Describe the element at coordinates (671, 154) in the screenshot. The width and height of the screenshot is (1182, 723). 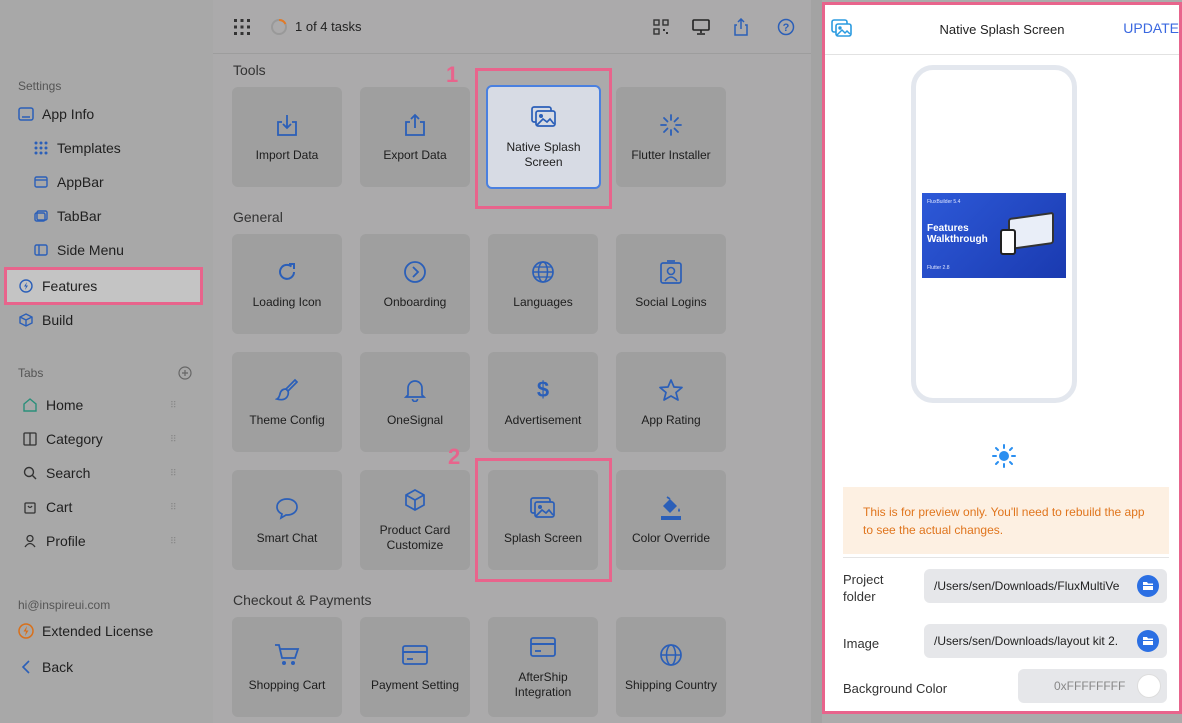
I see `card-label: Flutter Installer` at that location.